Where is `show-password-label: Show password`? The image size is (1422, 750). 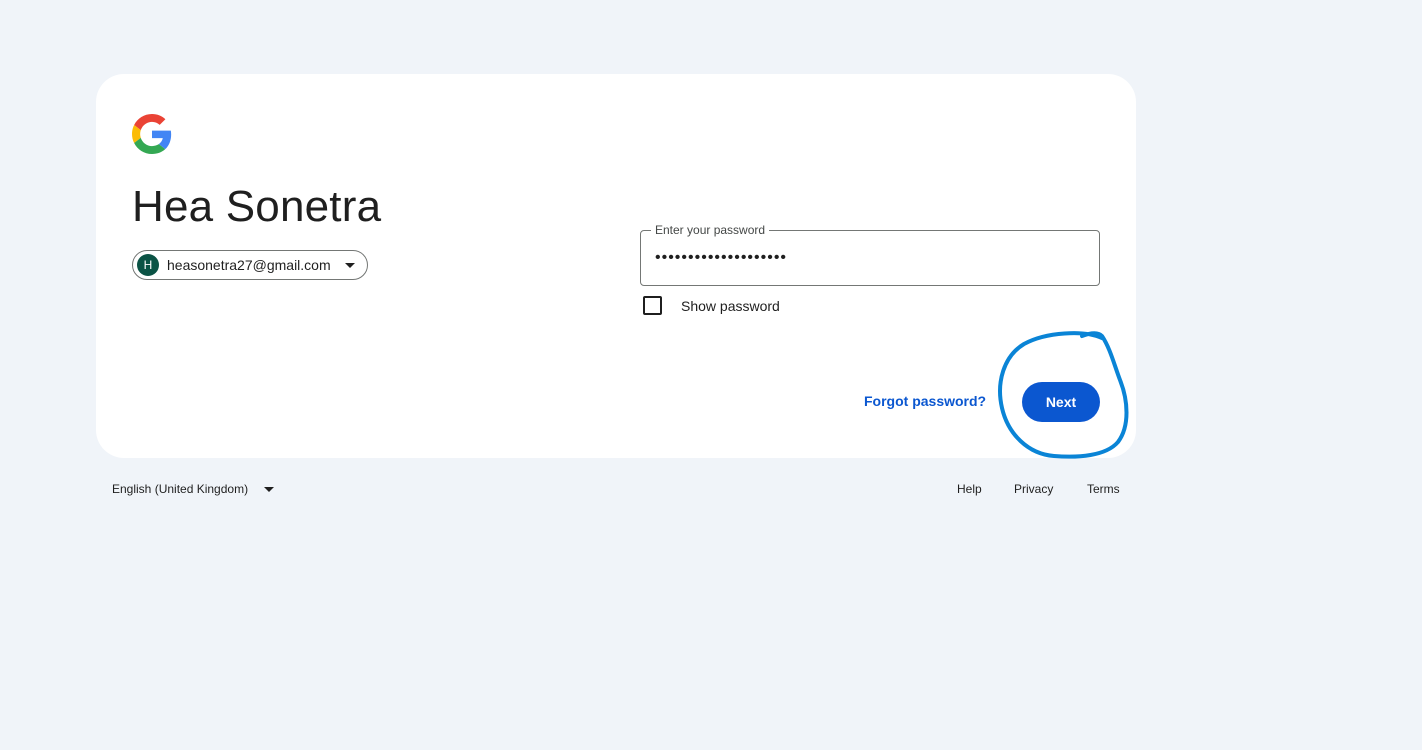
show-password-label: Show password is located at coordinates (730, 305).